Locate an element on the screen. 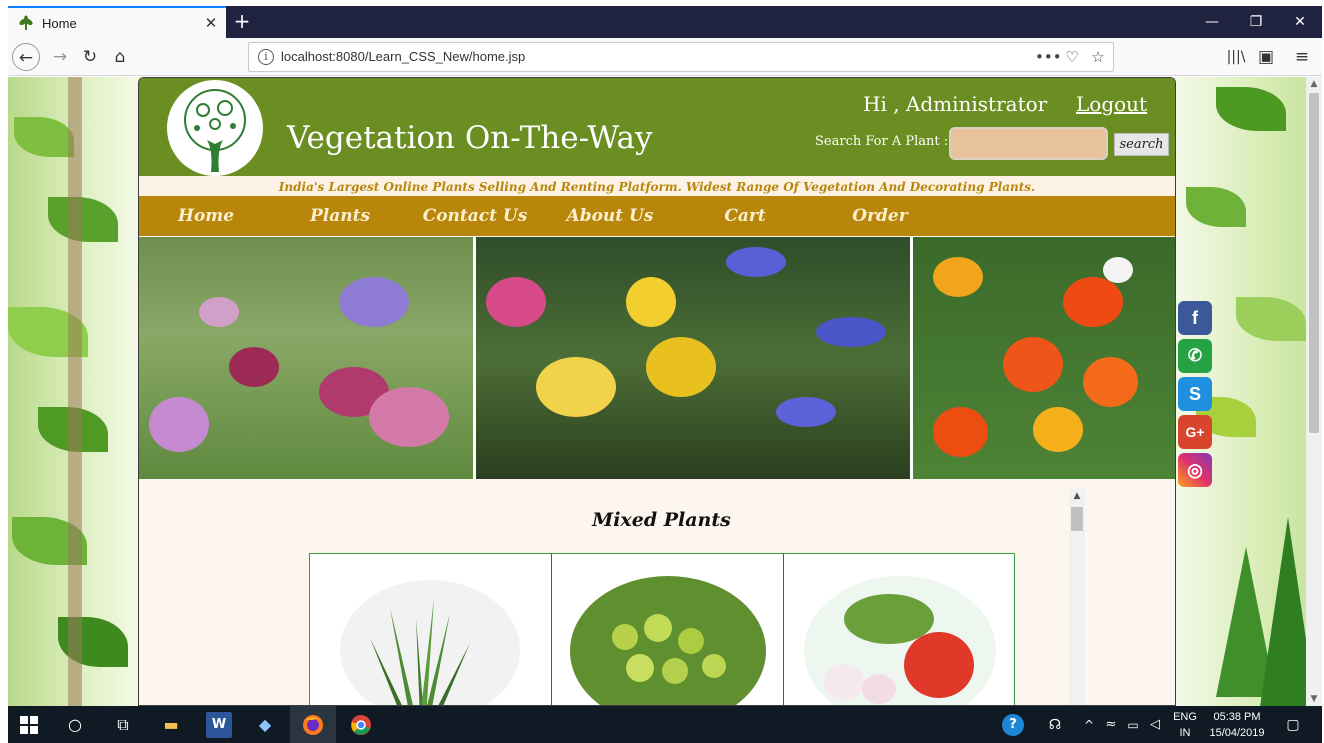 The width and height of the screenshot is (1324, 743). 3d-box-icon: ◆ is located at coordinates (265, 725).